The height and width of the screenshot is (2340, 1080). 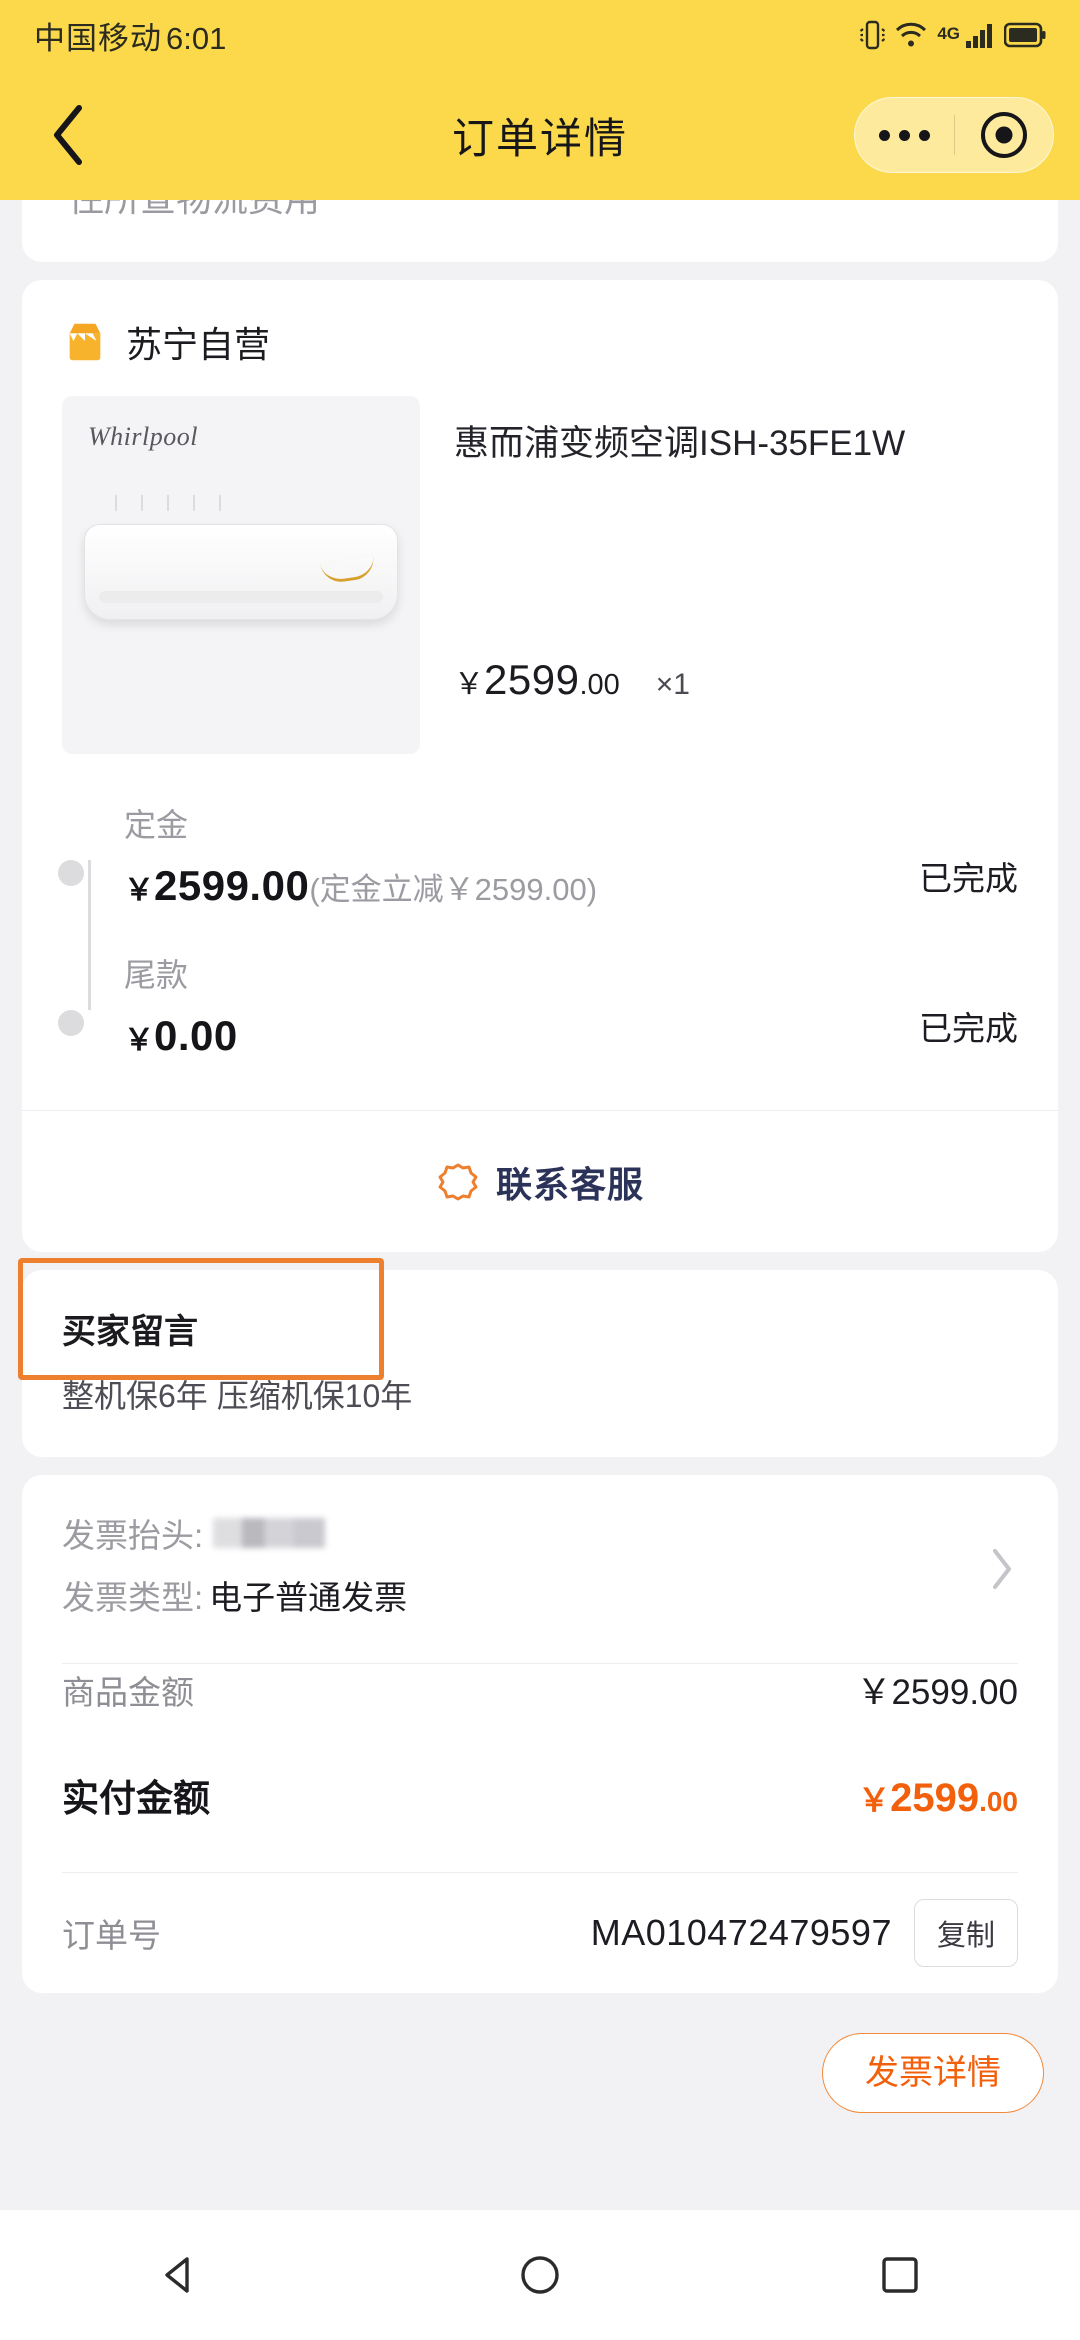 What do you see at coordinates (469, 684) in the screenshot?
I see `product-currency: ￥` at bounding box center [469, 684].